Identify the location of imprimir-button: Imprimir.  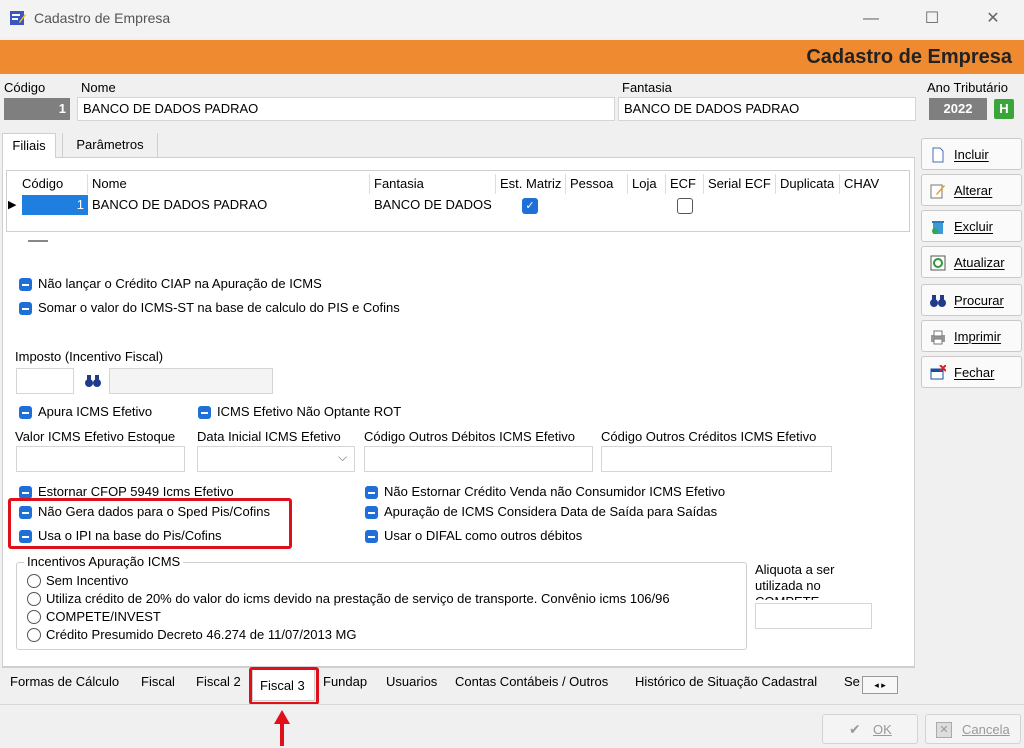
(971, 336).